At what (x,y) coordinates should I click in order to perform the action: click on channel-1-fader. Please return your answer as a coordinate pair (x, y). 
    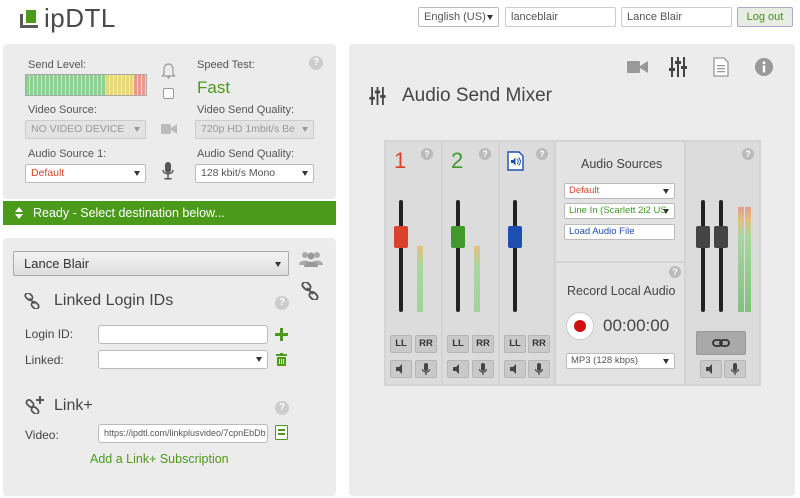
    Looking at the image, I should click on (401, 237).